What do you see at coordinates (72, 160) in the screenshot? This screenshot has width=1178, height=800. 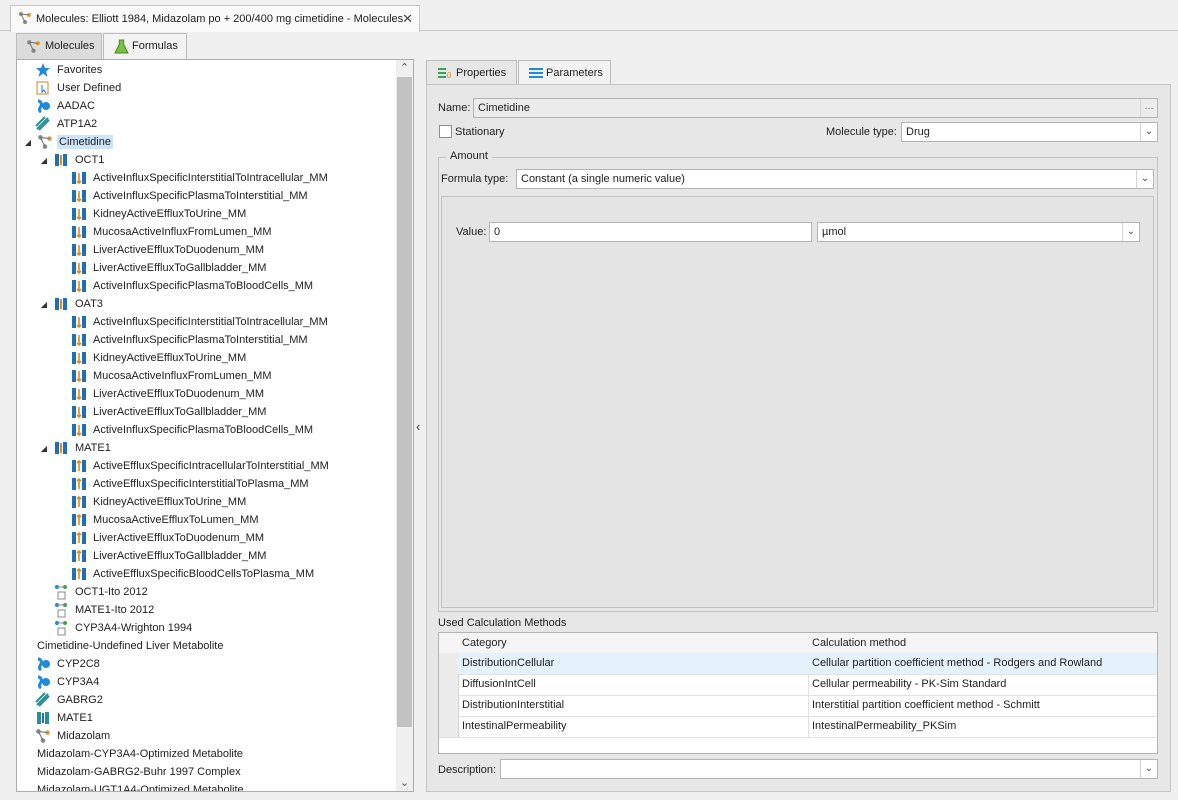 I see `tree-item-oct1: ◢ OCT1` at bounding box center [72, 160].